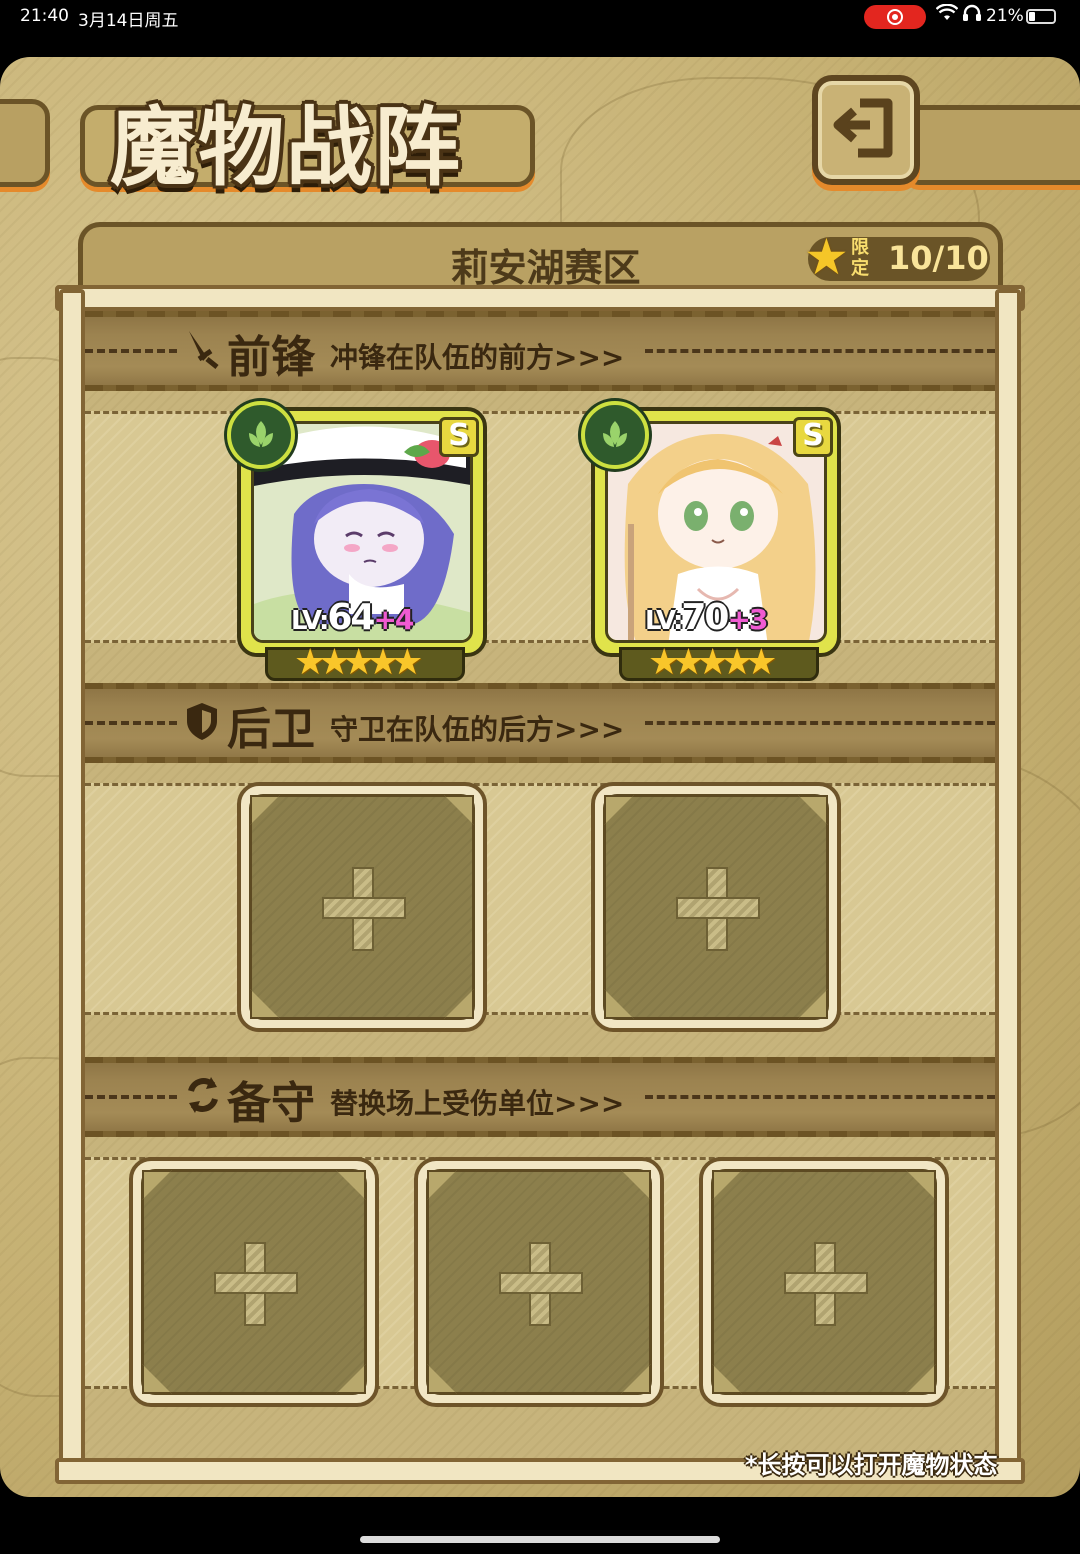 Image resolution: width=1080 pixels, height=1554 pixels. What do you see at coordinates (286, 147) in the screenshot?
I see `page-title: 魔物战阵` at bounding box center [286, 147].